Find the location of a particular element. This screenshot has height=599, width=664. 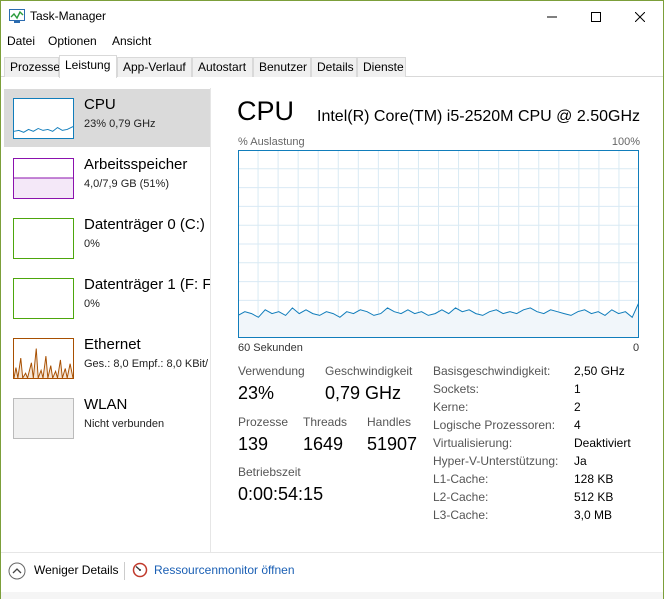

info-value: 128 KB is located at coordinates (594, 479).